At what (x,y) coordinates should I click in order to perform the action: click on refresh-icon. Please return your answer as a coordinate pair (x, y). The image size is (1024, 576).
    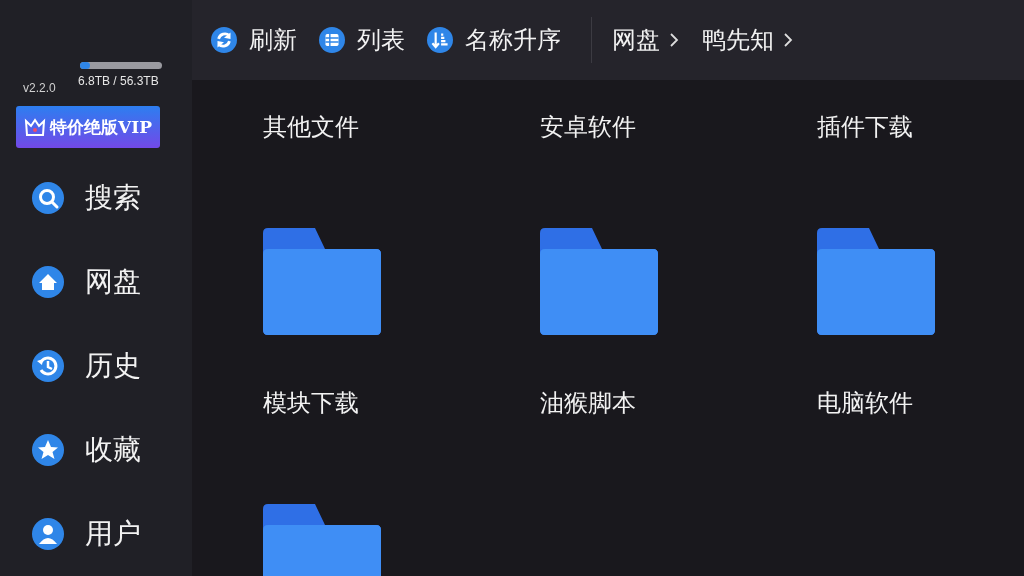
    Looking at the image, I should click on (224, 40).